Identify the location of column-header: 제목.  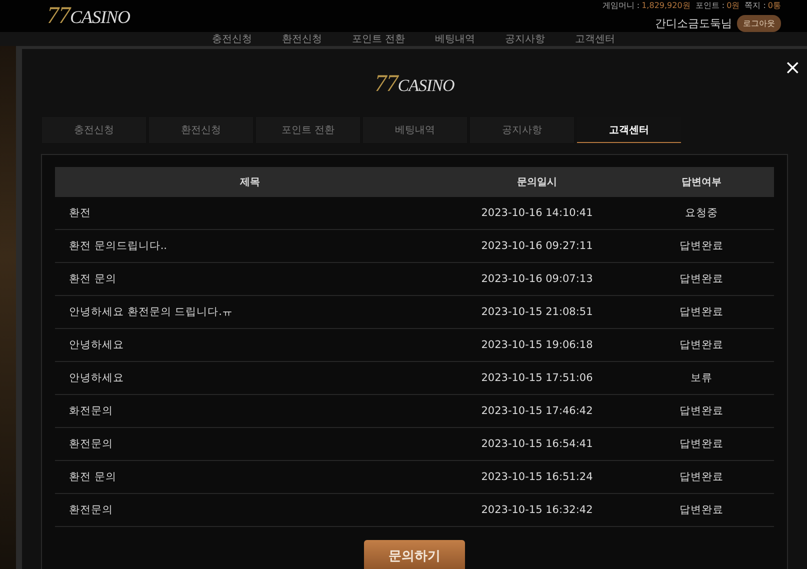
(250, 182).